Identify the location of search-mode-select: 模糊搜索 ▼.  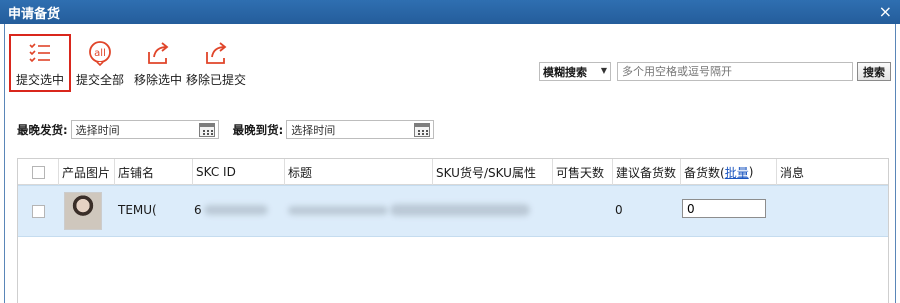
(575, 71).